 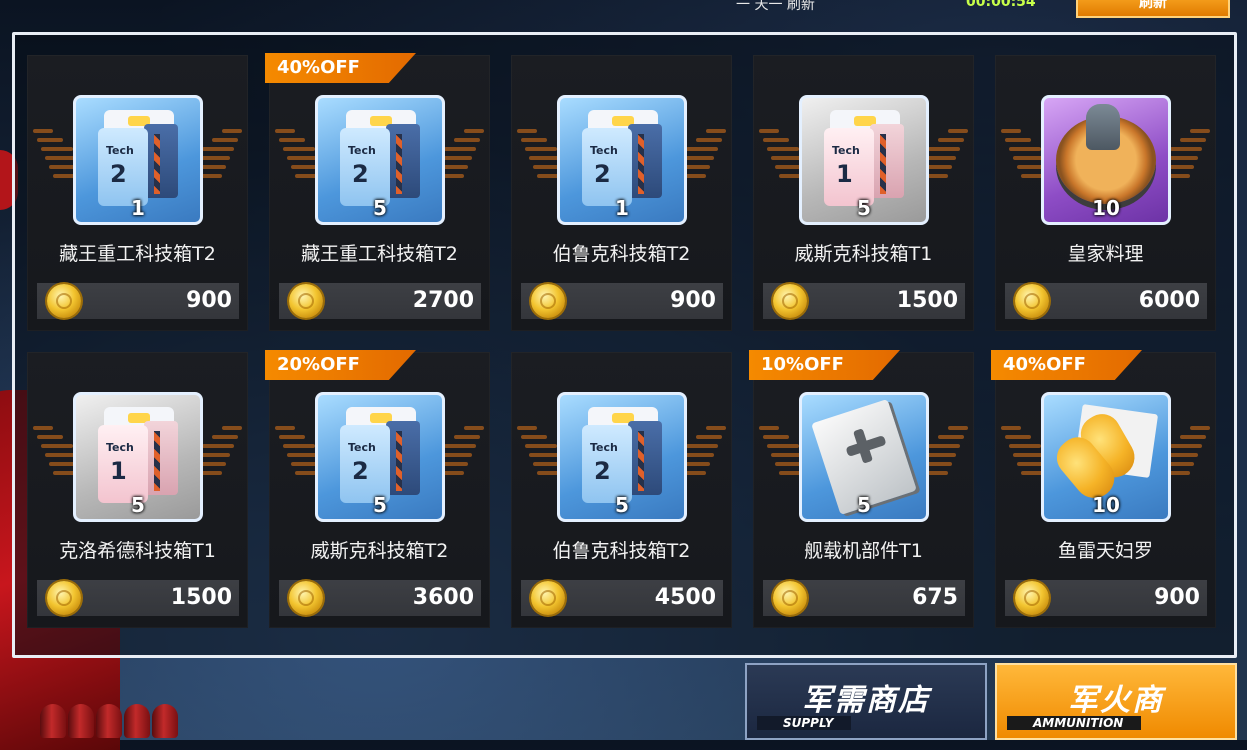 I want to click on shop-item-card: Tech 2 5 伯鲁克科技箱T2 4500, so click(x=621, y=490).